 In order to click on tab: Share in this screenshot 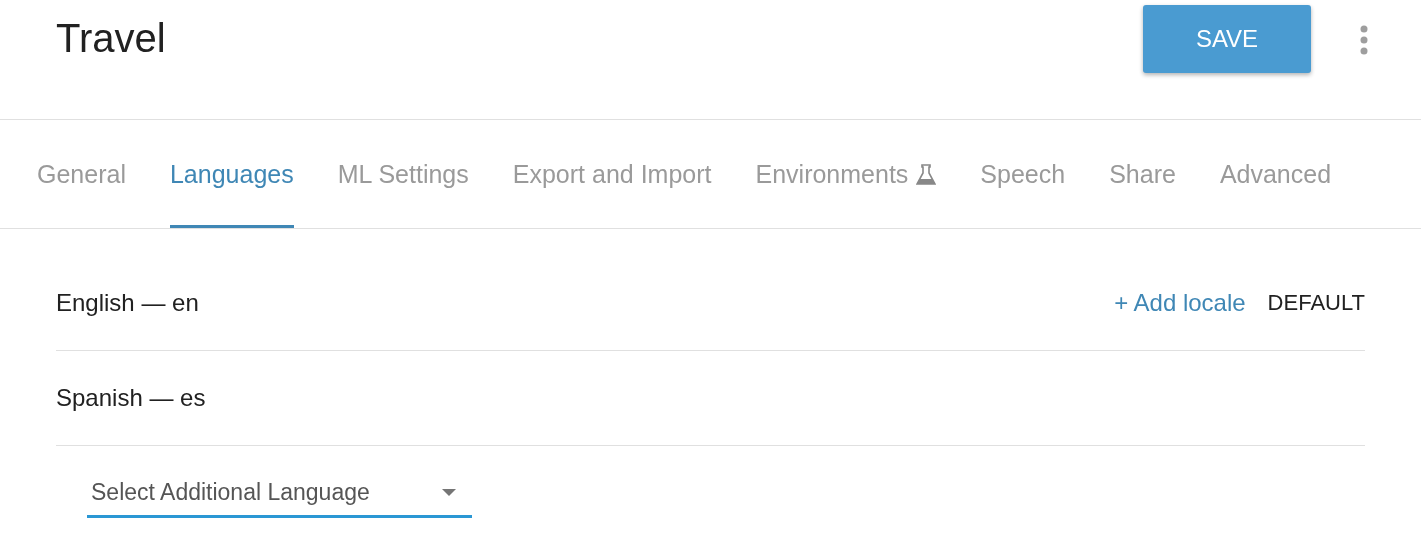, I will do `click(1142, 174)`.